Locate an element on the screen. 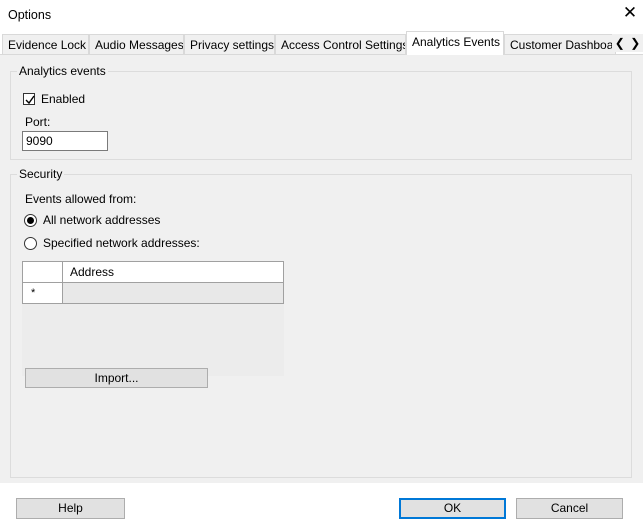 The height and width of the screenshot is (529, 643). row-header: * is located at coordinates (43, 293).